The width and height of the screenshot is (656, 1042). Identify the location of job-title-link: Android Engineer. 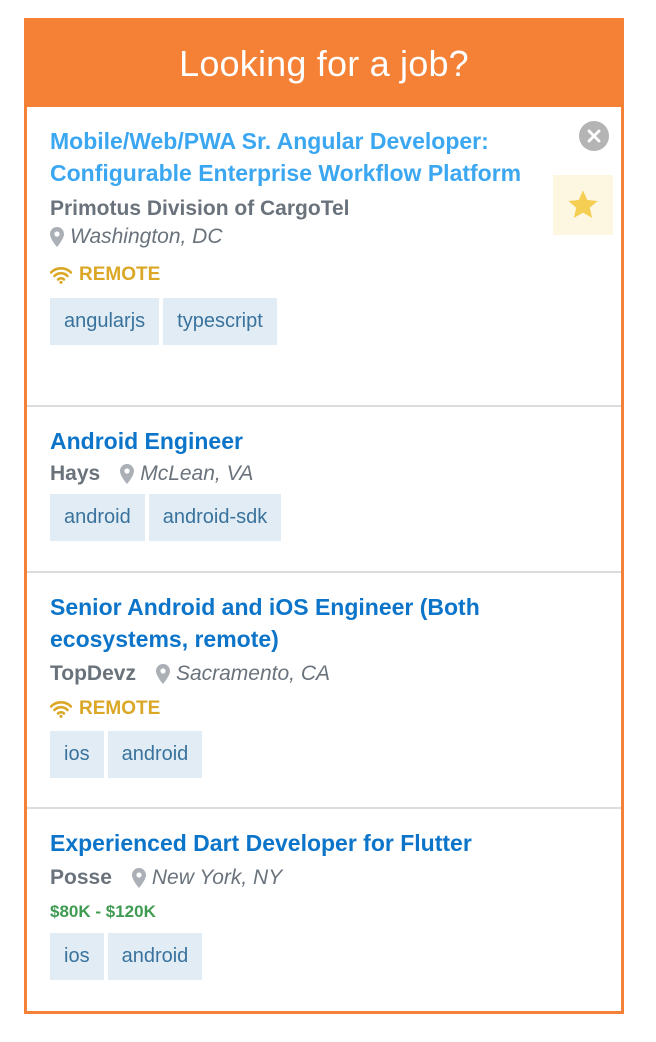
(323, 441).